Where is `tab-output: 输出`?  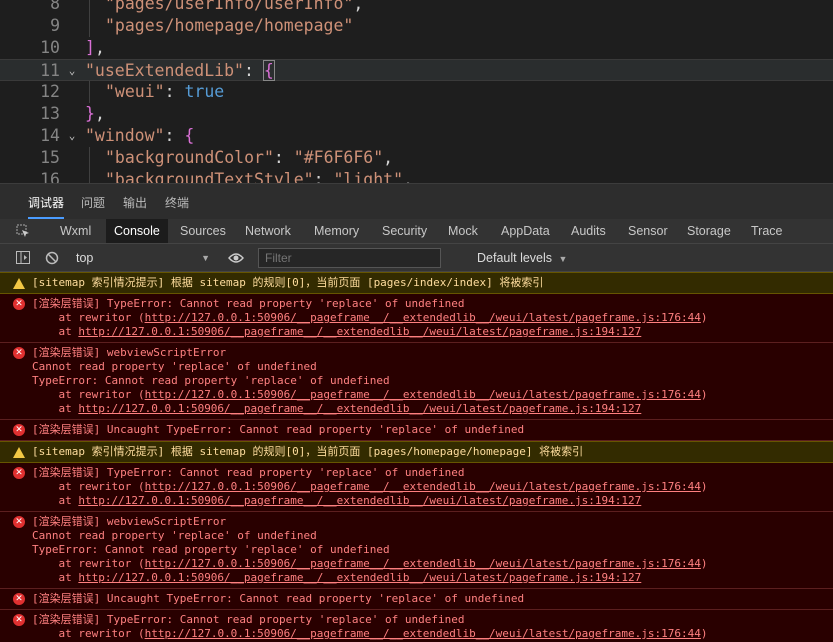 tab-output: 输出 is located at coordinates (135, 202).